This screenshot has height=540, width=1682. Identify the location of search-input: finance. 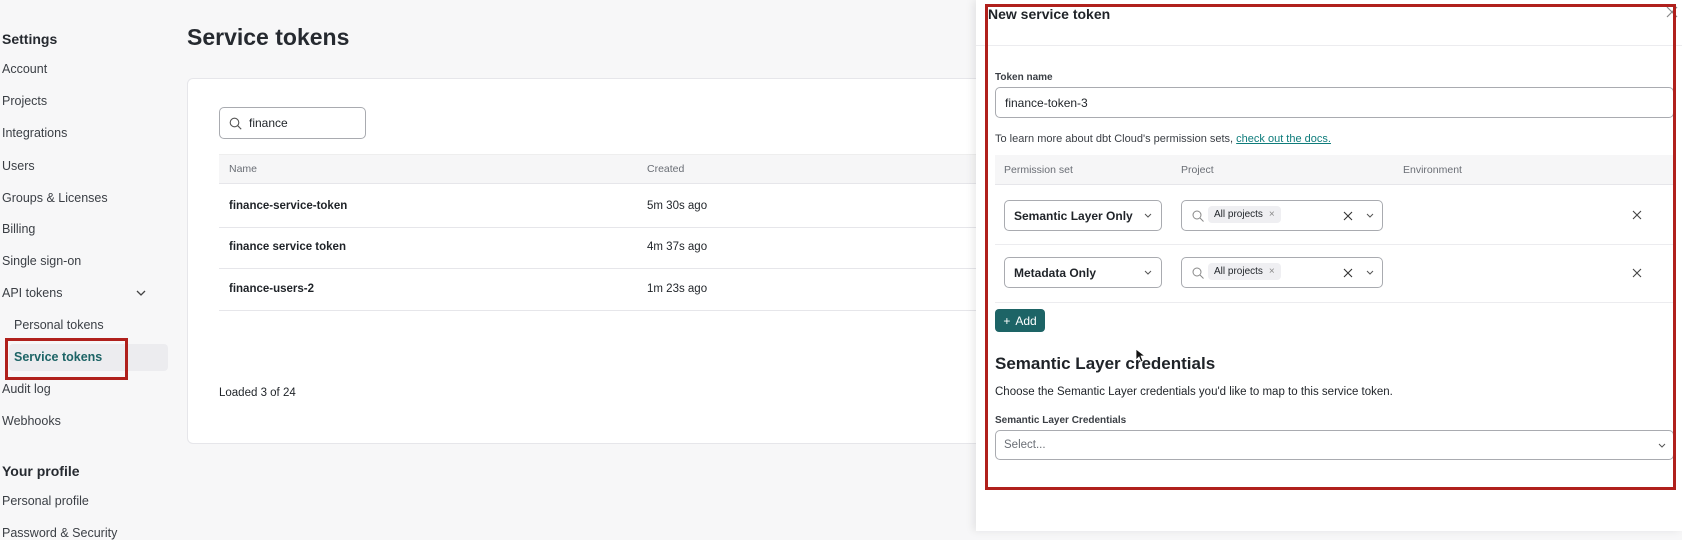
(292, 123).